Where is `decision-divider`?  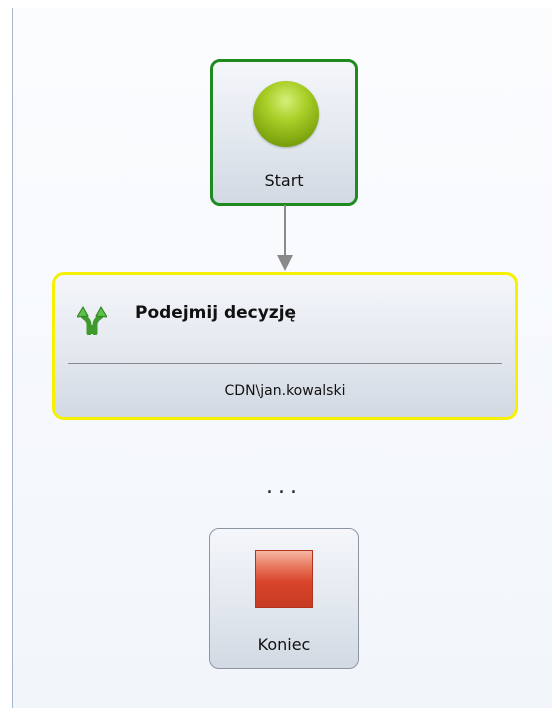
decision-divider is located at coordinates (285, 363).